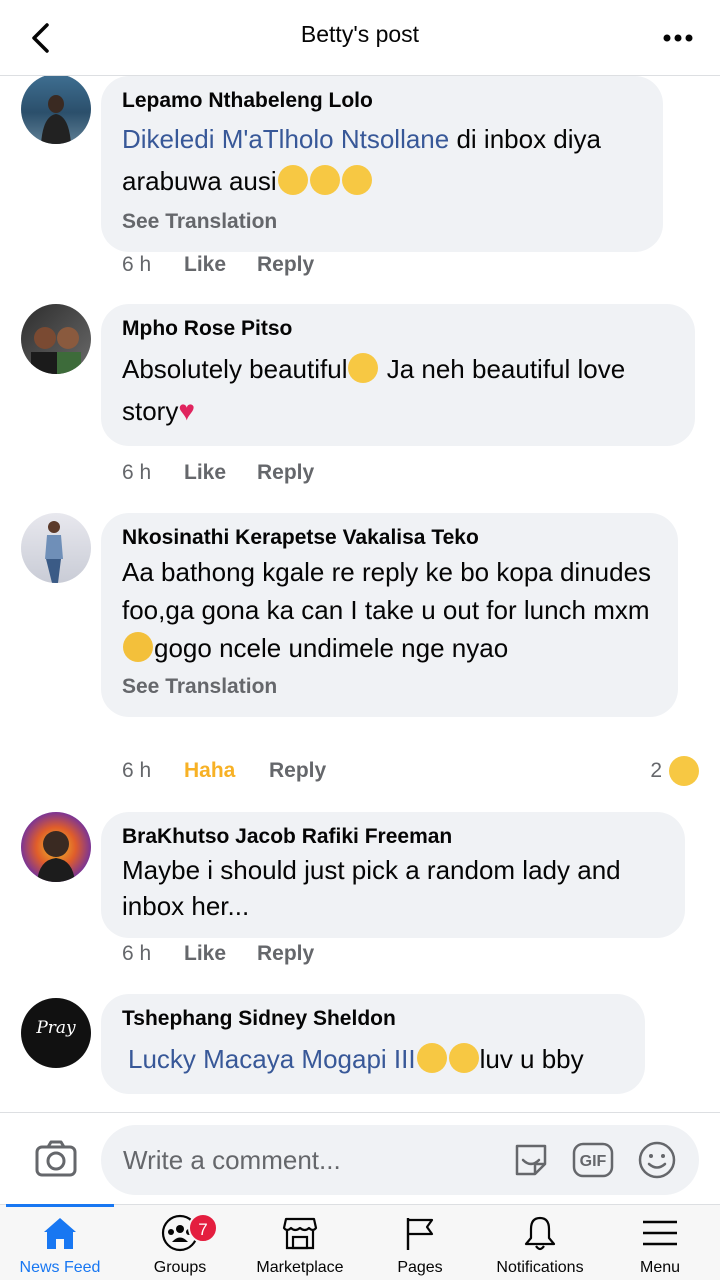 This screenshot has height=1280, width=720. What do you see at coordinates (660, 1267) in the screenshot?
I see `tab-label: Menu` at bounding box center [660, 1267].